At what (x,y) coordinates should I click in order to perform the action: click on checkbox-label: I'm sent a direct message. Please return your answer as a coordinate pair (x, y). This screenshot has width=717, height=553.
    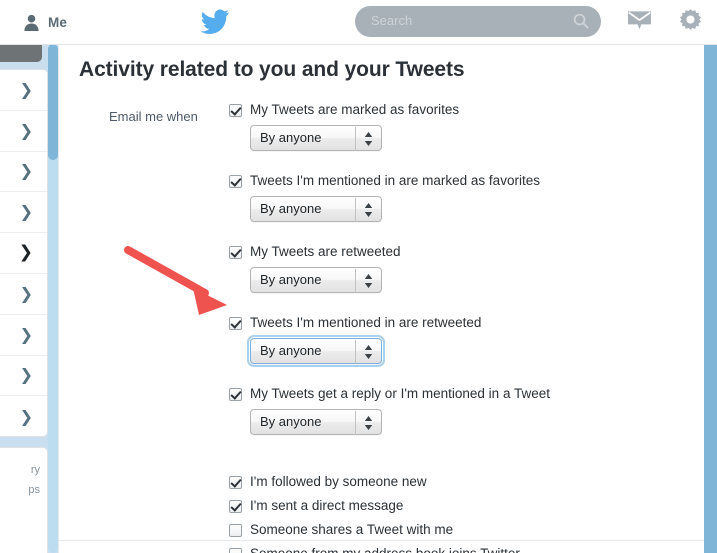
    Looking at the image, I should click on (327, 505).